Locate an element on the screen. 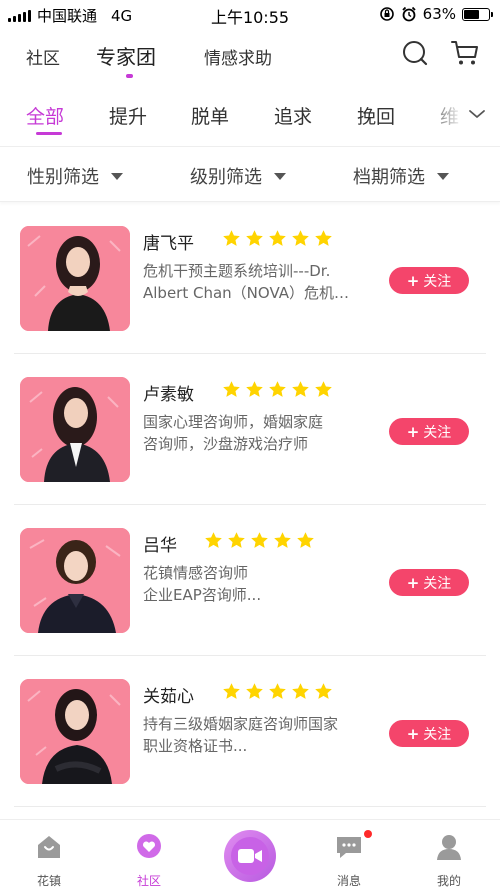  description-line: 国家心理咨询师，婚姻家庭 is located at coordinates (233, 422).